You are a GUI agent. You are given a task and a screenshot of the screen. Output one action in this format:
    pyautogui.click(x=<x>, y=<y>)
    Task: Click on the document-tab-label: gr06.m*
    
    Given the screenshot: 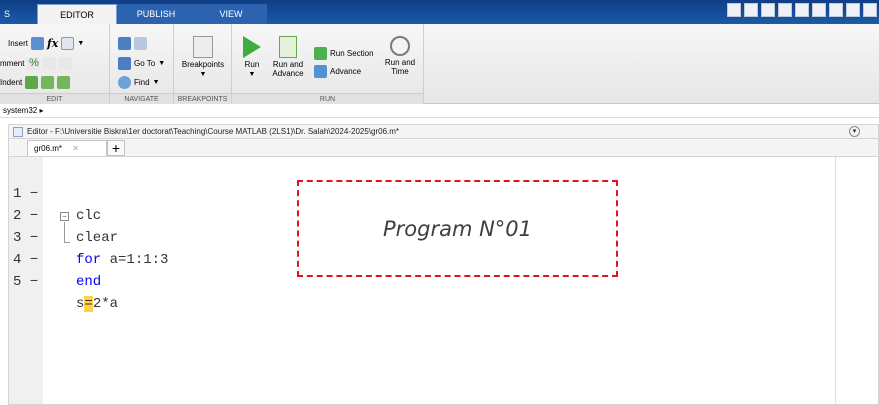 What is the action you would take?
    pyautogui.click(x=48, y=148)
    